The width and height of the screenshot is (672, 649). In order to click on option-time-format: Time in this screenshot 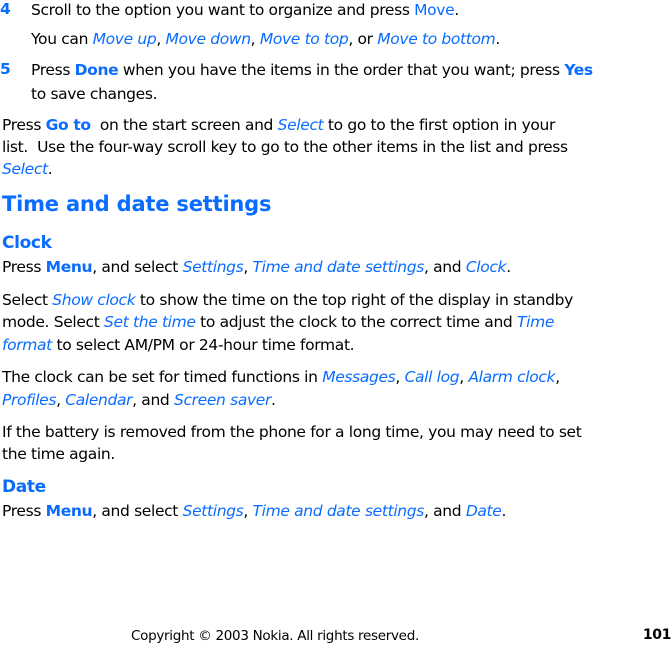, I will do `click(536, 322)`.